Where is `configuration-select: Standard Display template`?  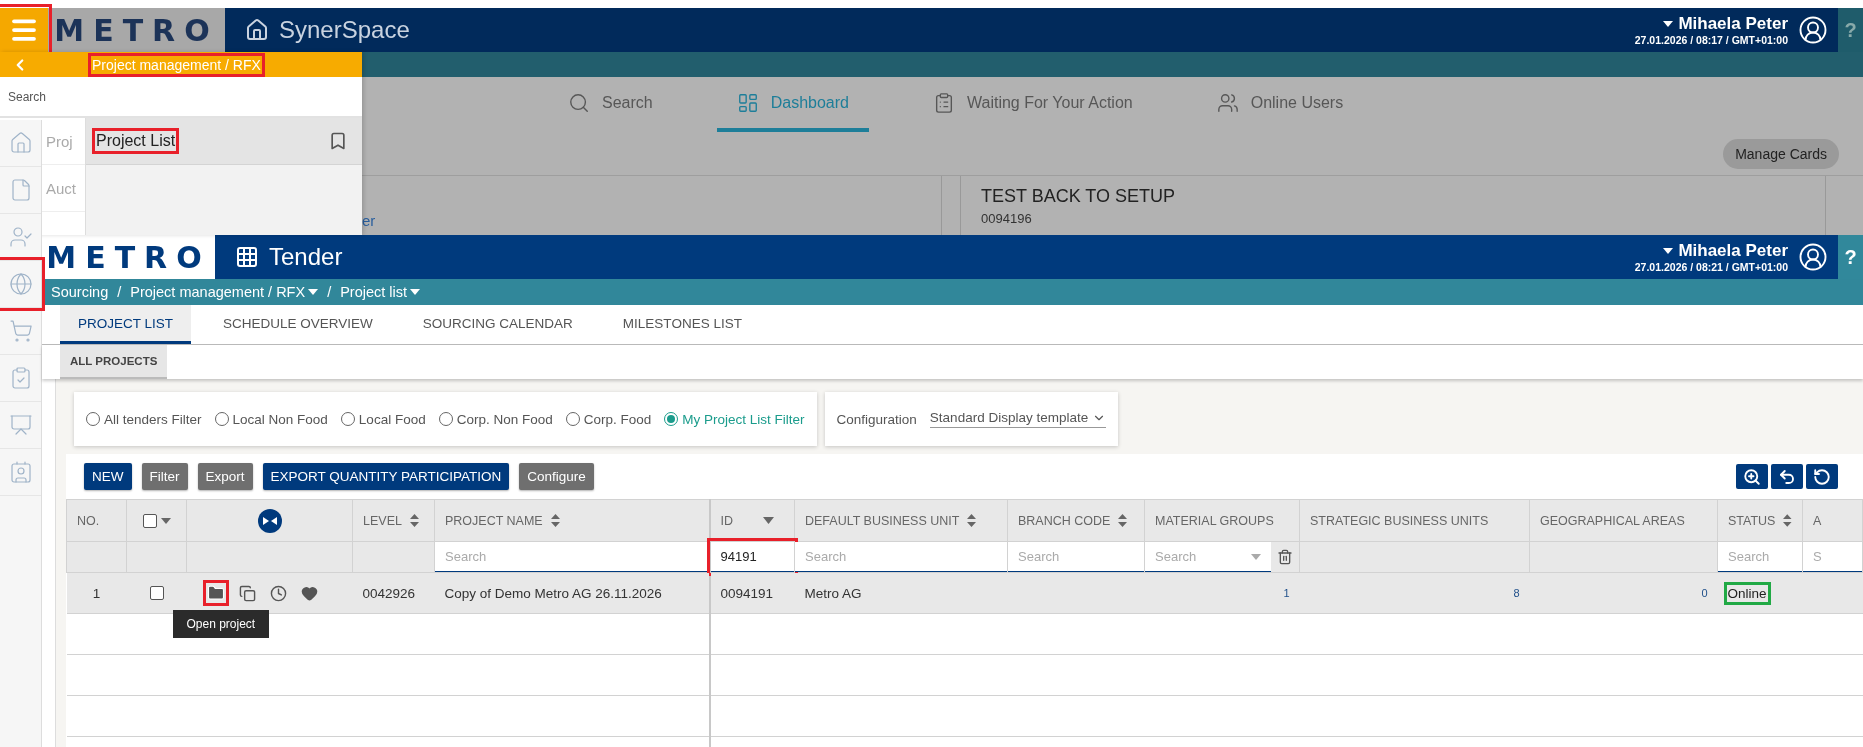 configuration-select: Standard Display template is located at coordinates (1018, 419).